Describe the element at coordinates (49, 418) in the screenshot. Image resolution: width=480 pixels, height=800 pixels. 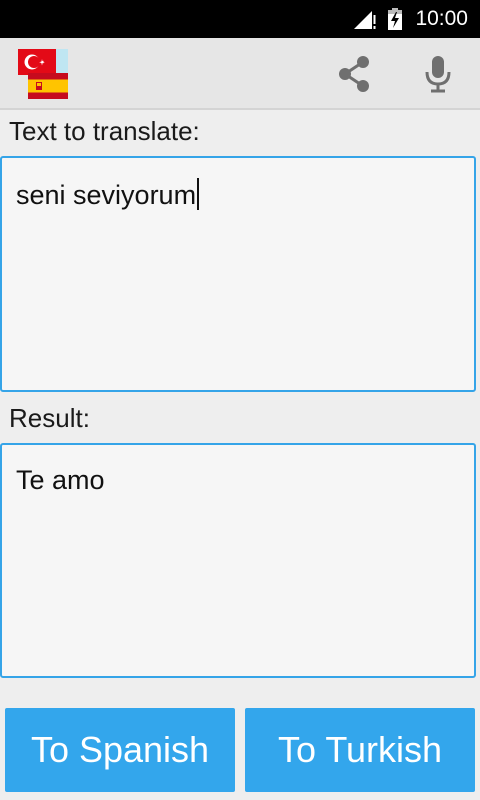
I see `result-label: Result:` at that location.